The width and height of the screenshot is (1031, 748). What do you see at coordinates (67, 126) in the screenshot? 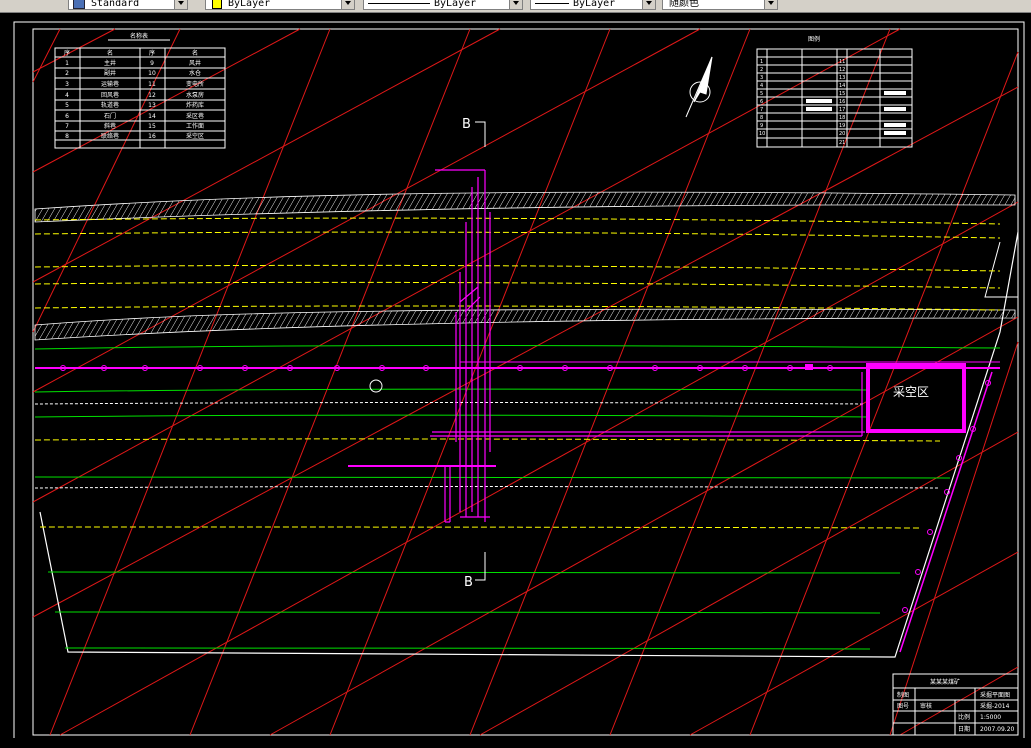
I see `name-table-cell: 7` at bounding box center [67, 126].